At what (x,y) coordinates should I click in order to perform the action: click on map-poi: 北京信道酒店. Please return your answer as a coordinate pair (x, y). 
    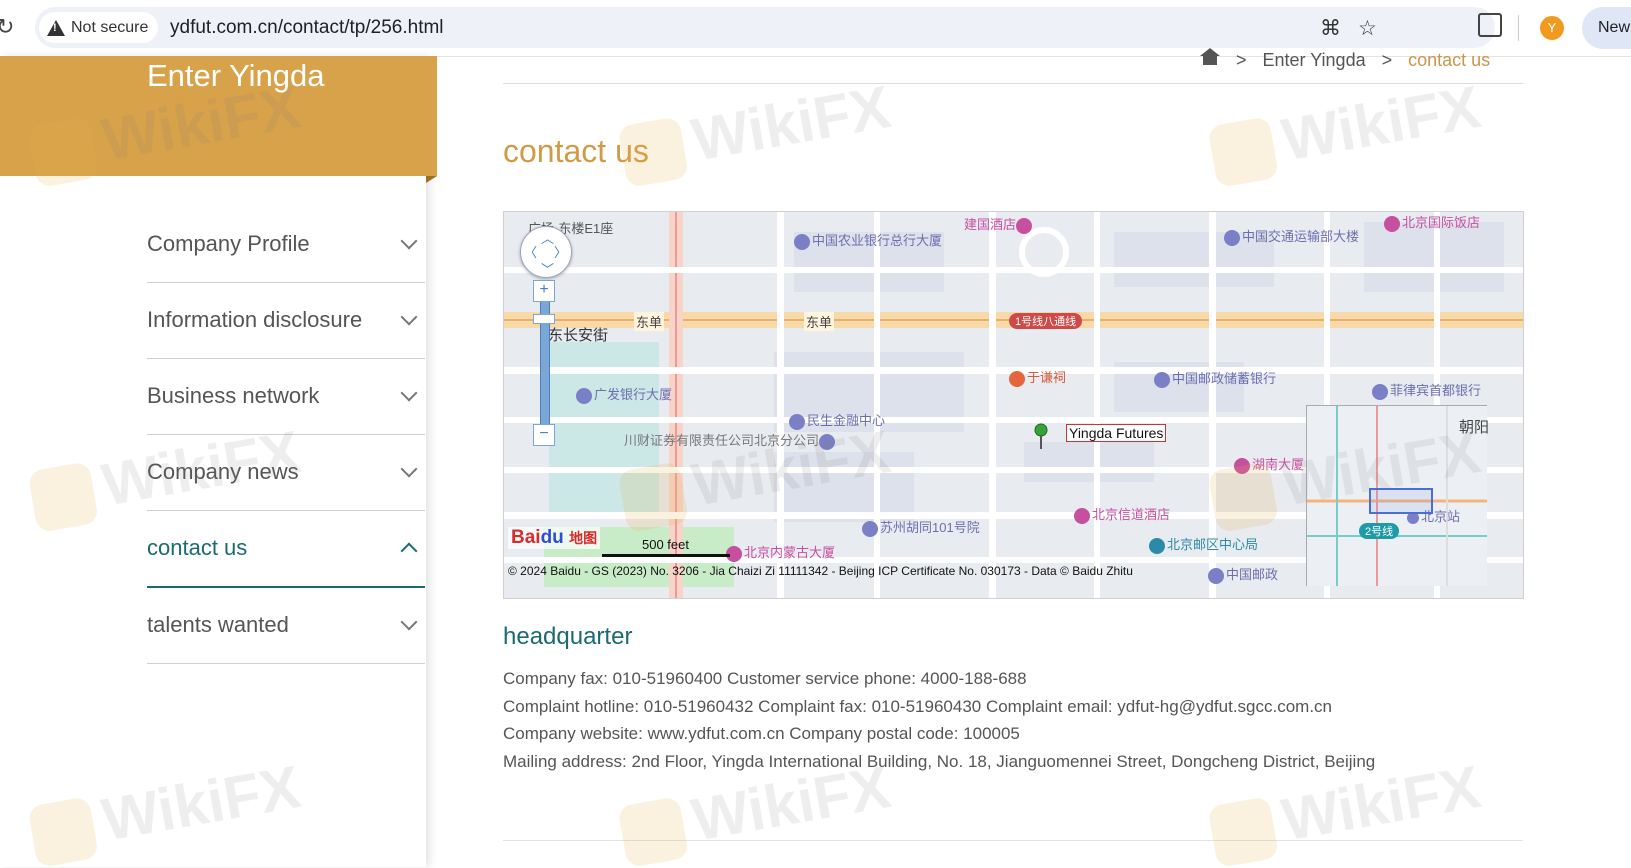
    Looking at the image, I should click on (1122, 514).